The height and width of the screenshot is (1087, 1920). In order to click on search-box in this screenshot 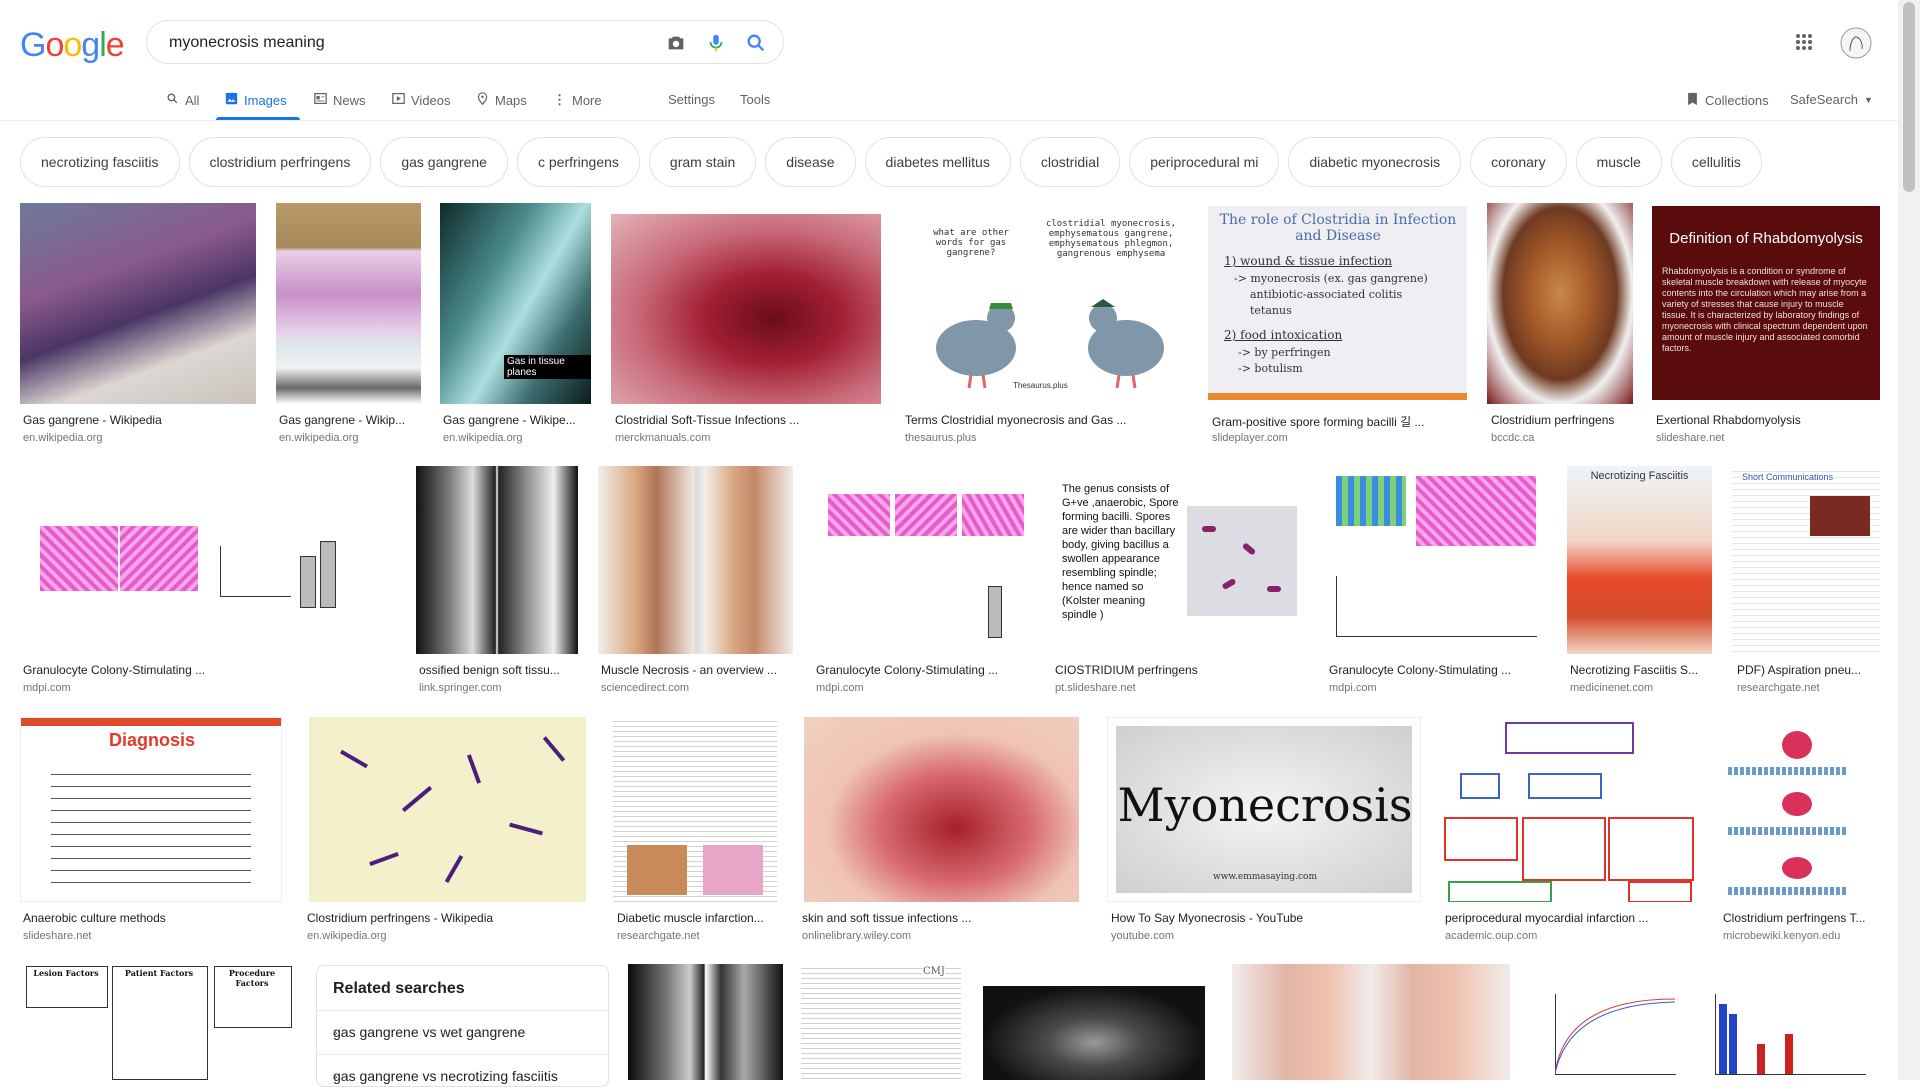, I will do `click(465, 42)`.